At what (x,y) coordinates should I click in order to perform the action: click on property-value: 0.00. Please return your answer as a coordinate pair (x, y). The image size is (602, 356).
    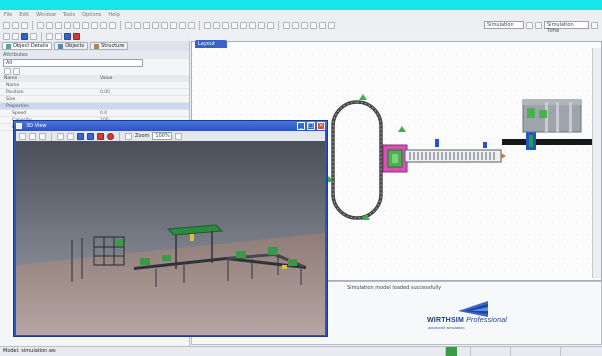
    Looking at the image, I should click on (105, 92).